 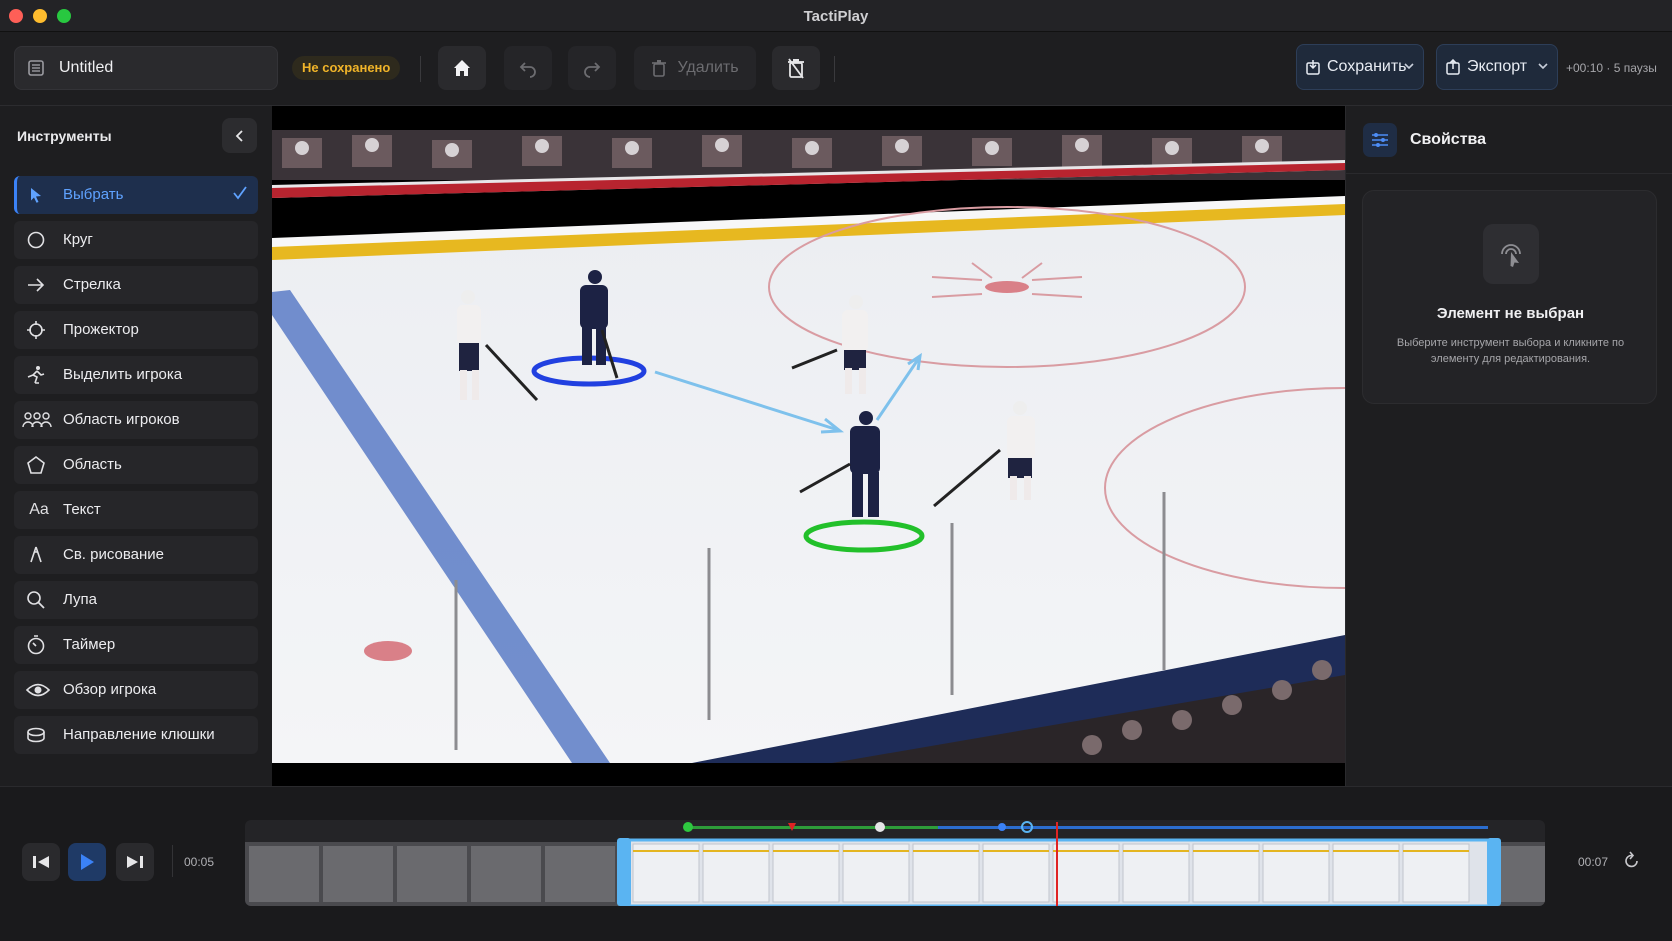 What do you see at coordinates (64, 136) in the screenshot?
I see `sidebar-title: Инструменты` at bounding box center [64, 136].